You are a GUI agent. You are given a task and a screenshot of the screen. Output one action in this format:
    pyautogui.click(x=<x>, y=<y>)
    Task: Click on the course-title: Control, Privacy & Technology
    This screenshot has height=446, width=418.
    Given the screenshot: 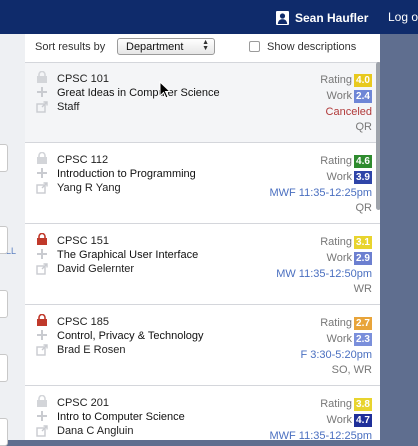 What is the action you would take?
    pyautogui.click(x=130, y=336)
    